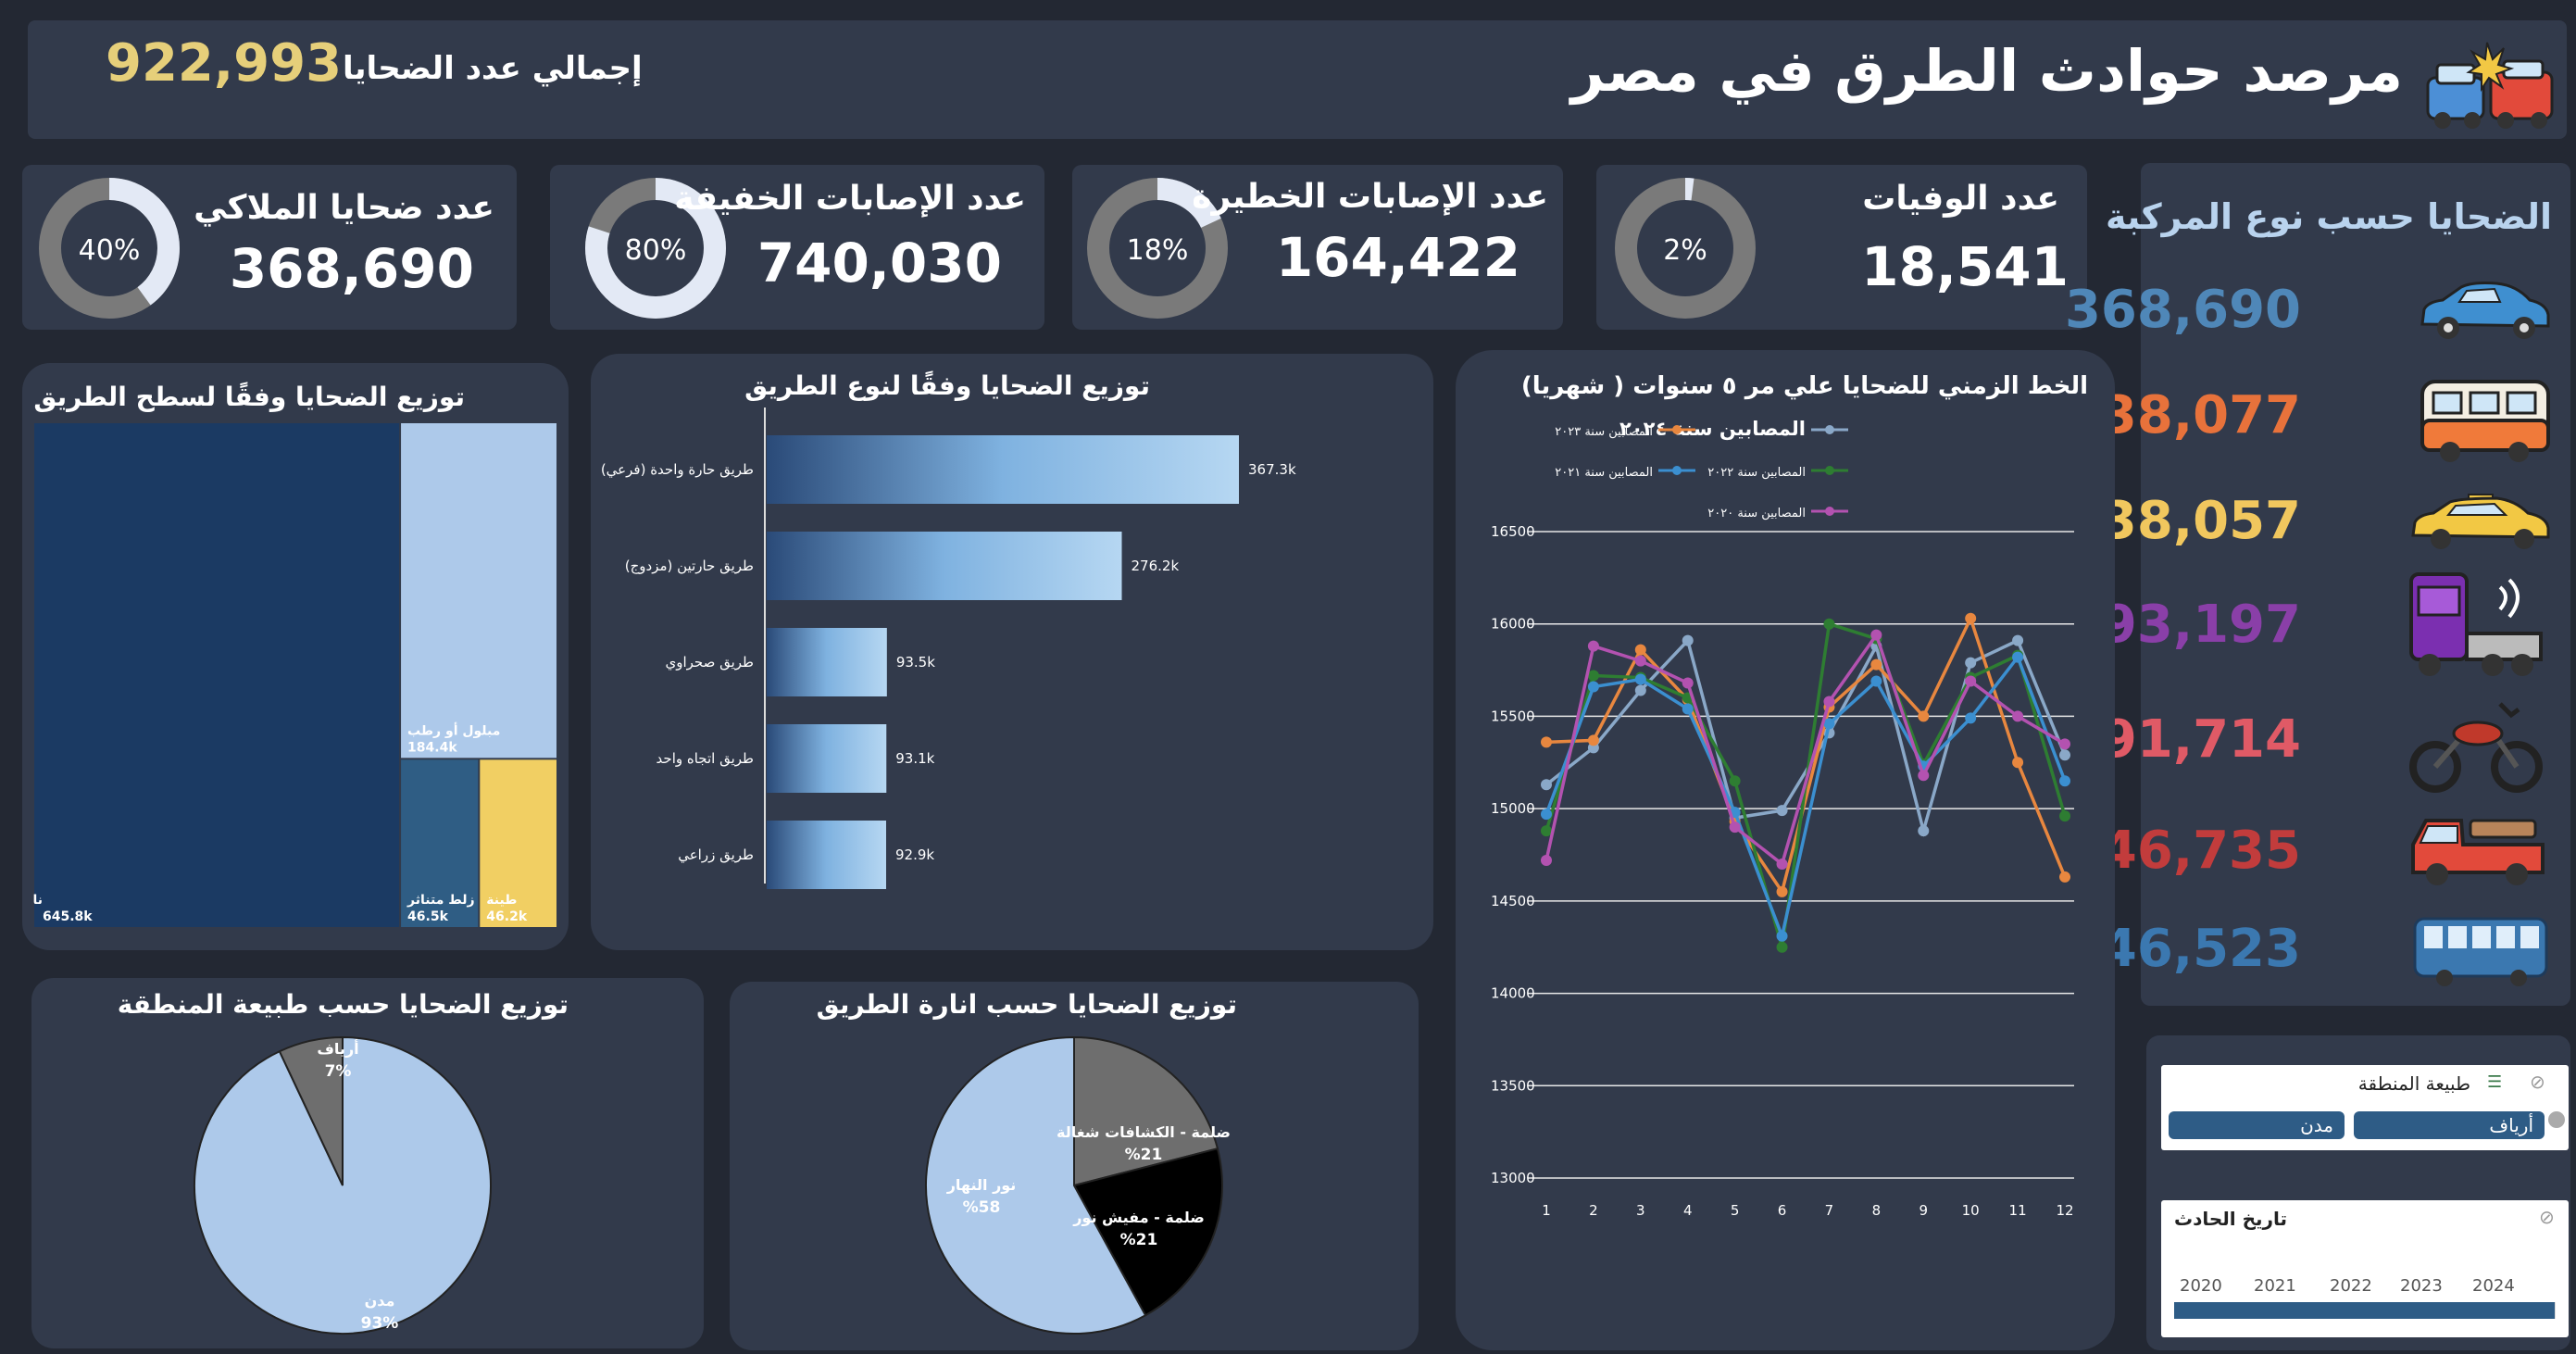  What do you see at coordinates (68, 916) in the screenshot?
I see `treemap-value-label: 645.8k` at bounding box center [68, 916].